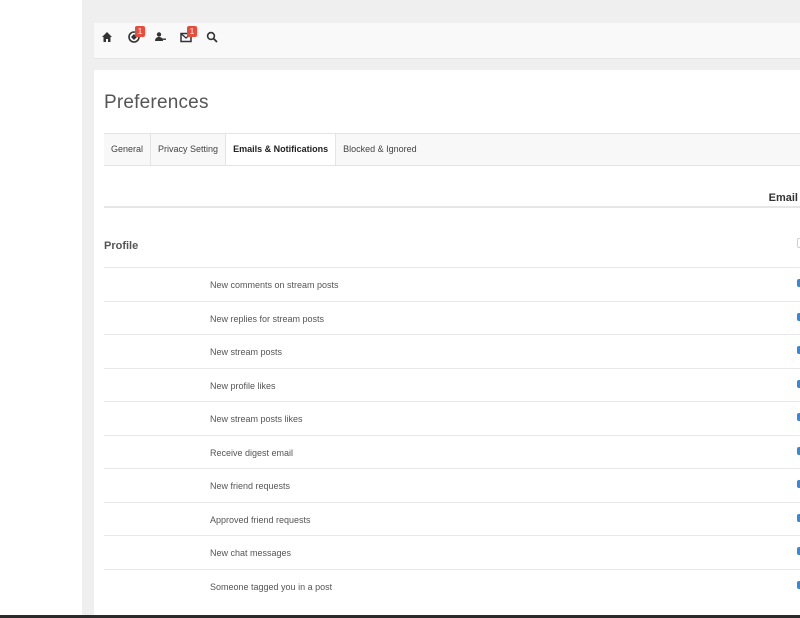  What do you see at coordinates (267, 318) in the screenshot?
I see `row-label: New replies for stream posts` at bounding box center [267, 318].